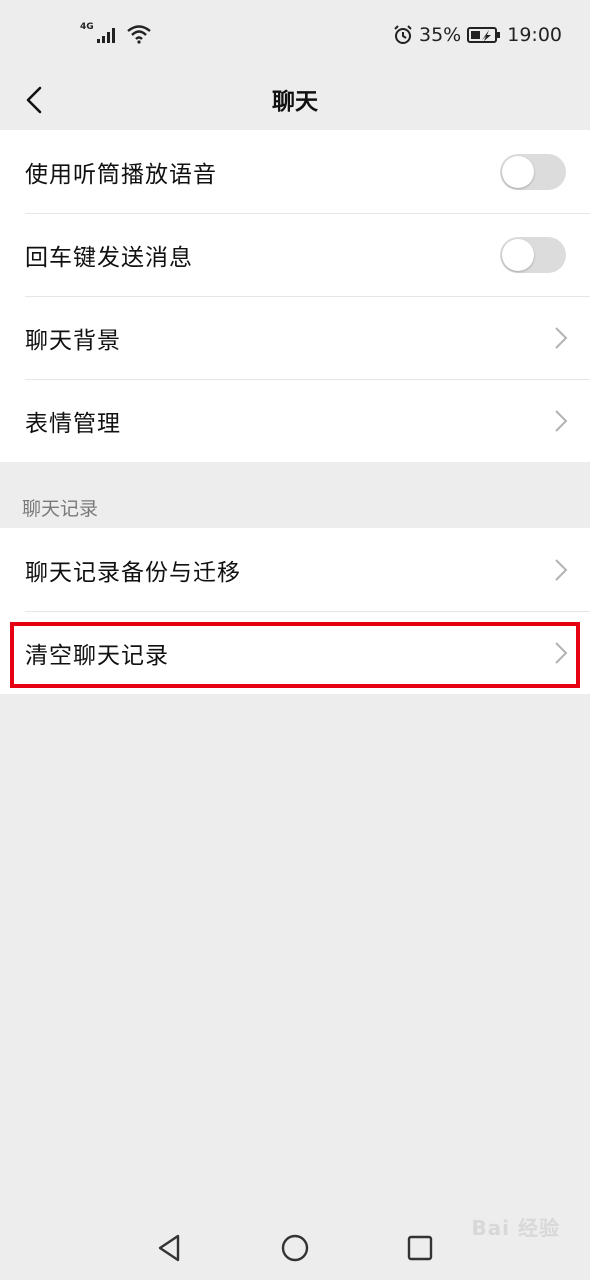  I want to click on setting-receiver-playback: 使用听筒播放语音, so click(295, 171).